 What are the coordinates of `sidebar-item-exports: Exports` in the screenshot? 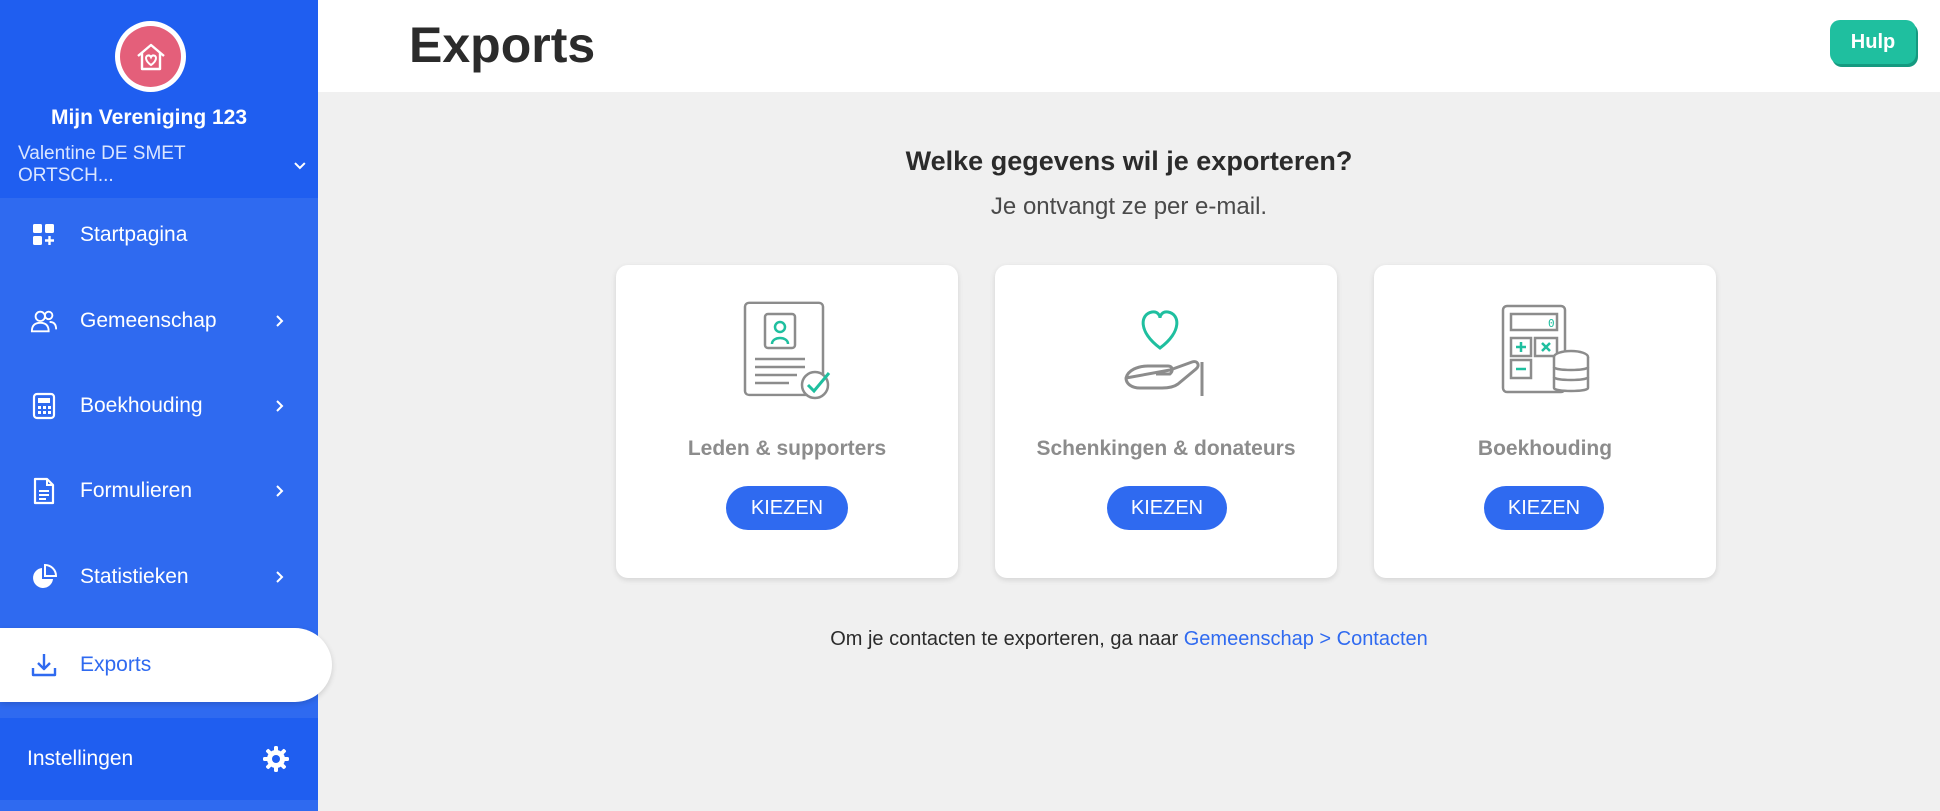 It's located at (166, 665).